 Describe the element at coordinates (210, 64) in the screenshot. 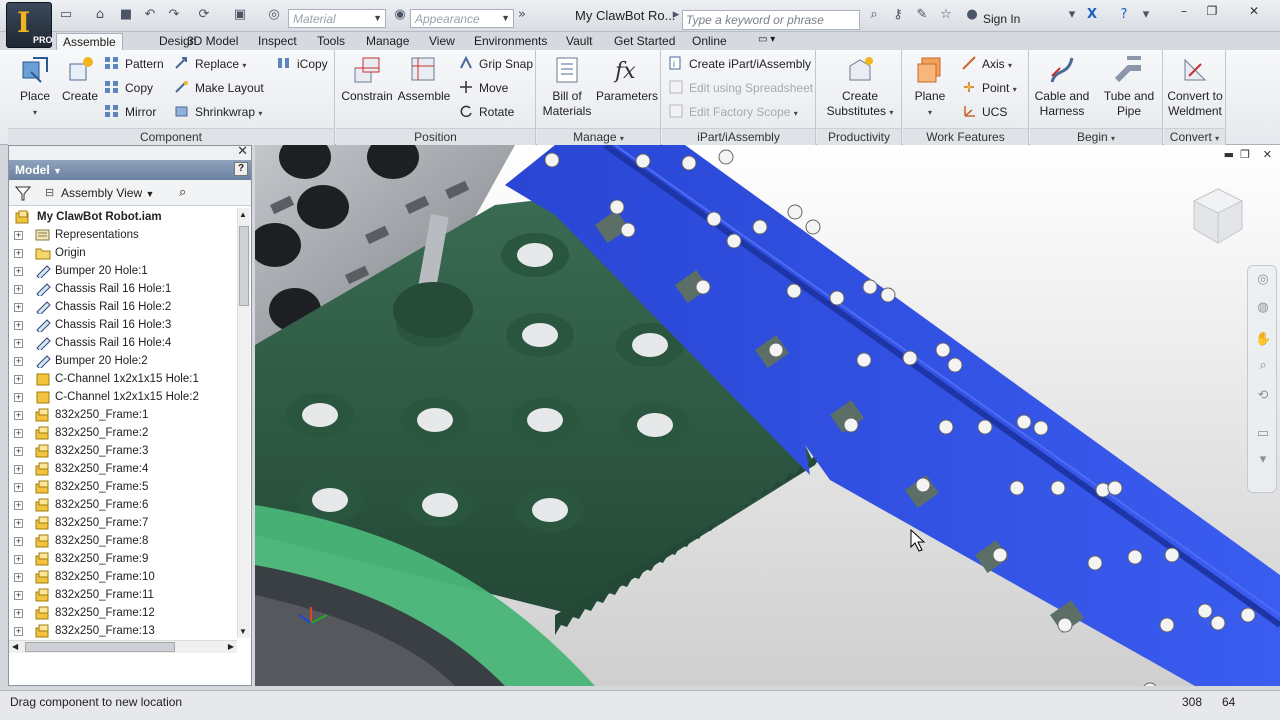

I see `replace-button: Replace ▾` at that location.